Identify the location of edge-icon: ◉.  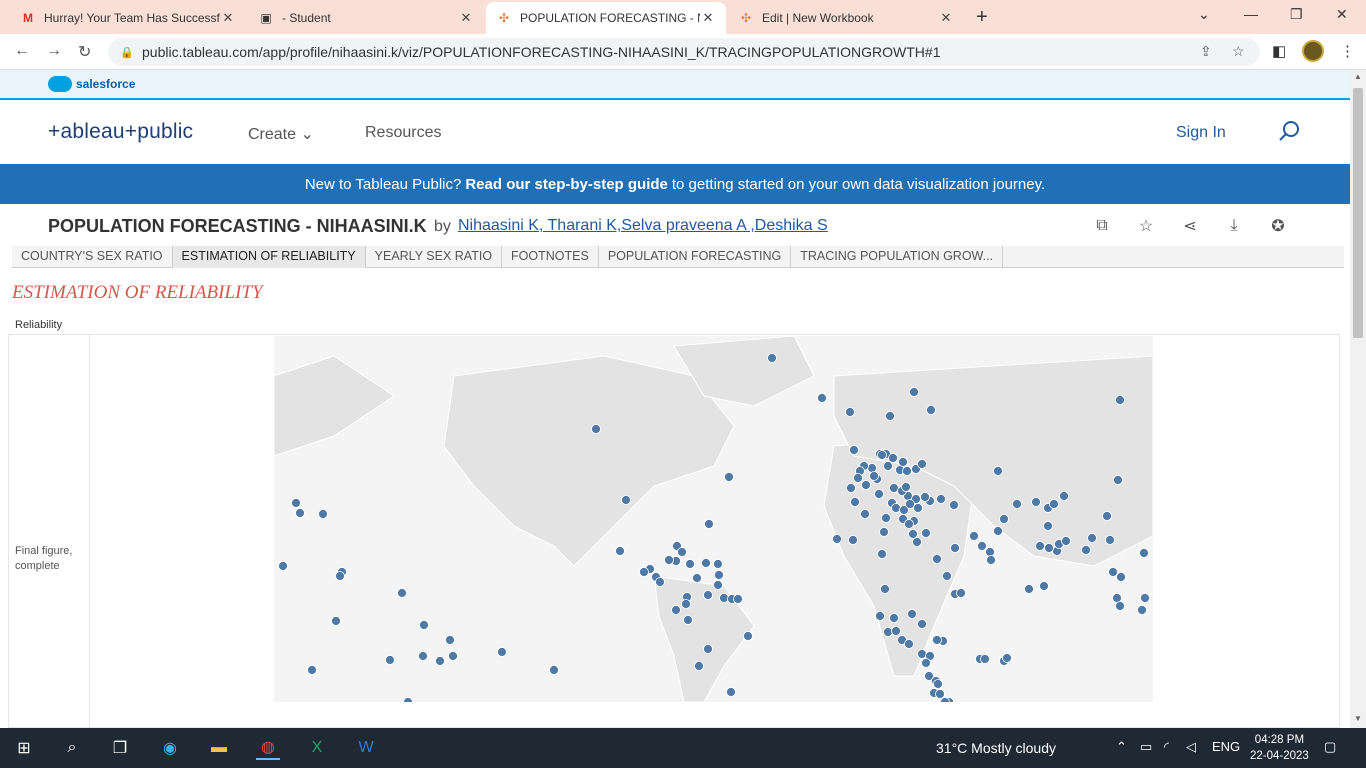
(170, 748).